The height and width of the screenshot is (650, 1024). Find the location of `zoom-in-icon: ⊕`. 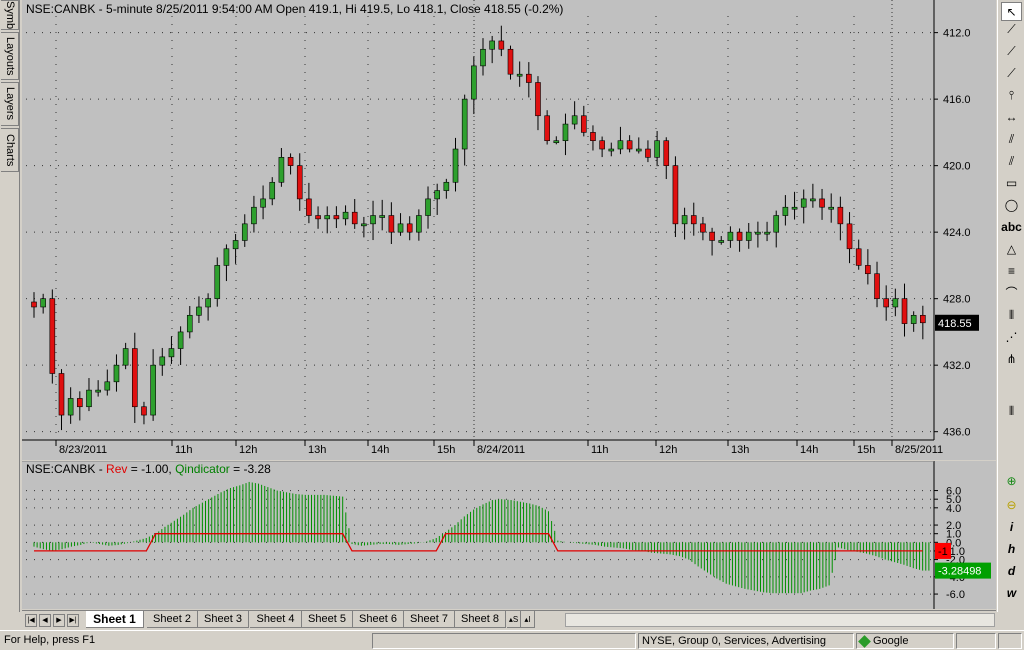

zoom-in-icon: ⊕ is located at coordinates (1011, 481).